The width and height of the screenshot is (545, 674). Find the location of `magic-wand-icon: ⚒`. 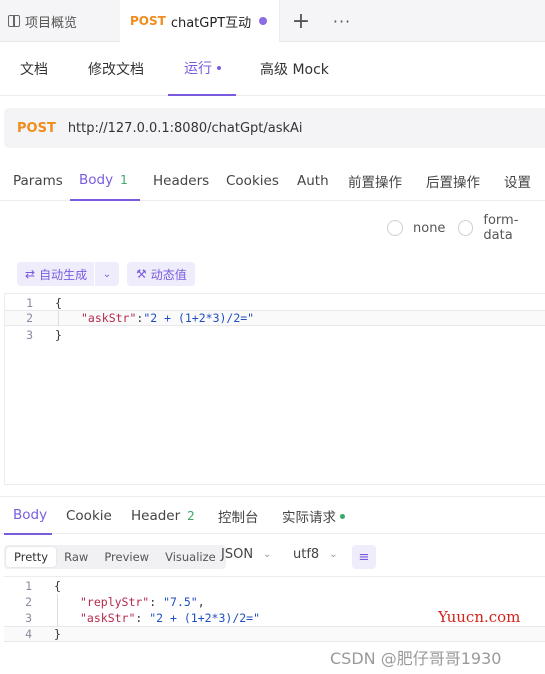

magic-wand-icon: ⚒ is located at coordinates (141, 274).